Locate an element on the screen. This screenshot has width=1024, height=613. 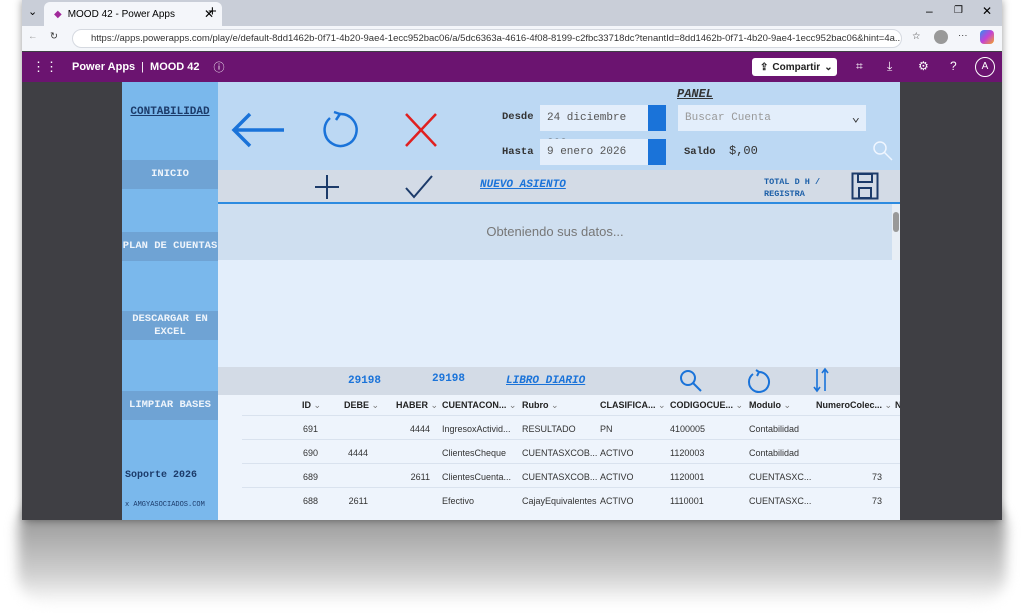
table-cell: 1120003 is located at coordinates (687, 453).